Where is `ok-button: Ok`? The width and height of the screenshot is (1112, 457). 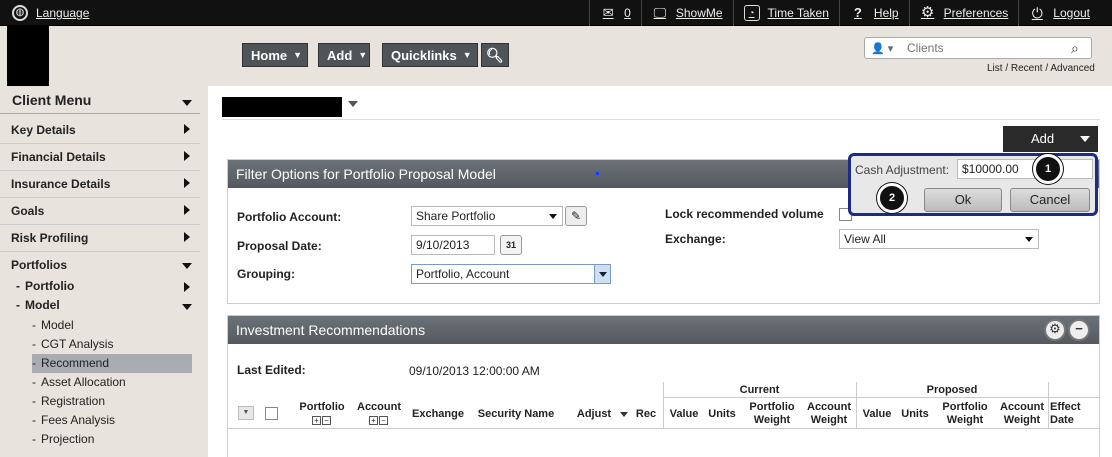 ok-button: Ok is located at coordinates (963, 200).